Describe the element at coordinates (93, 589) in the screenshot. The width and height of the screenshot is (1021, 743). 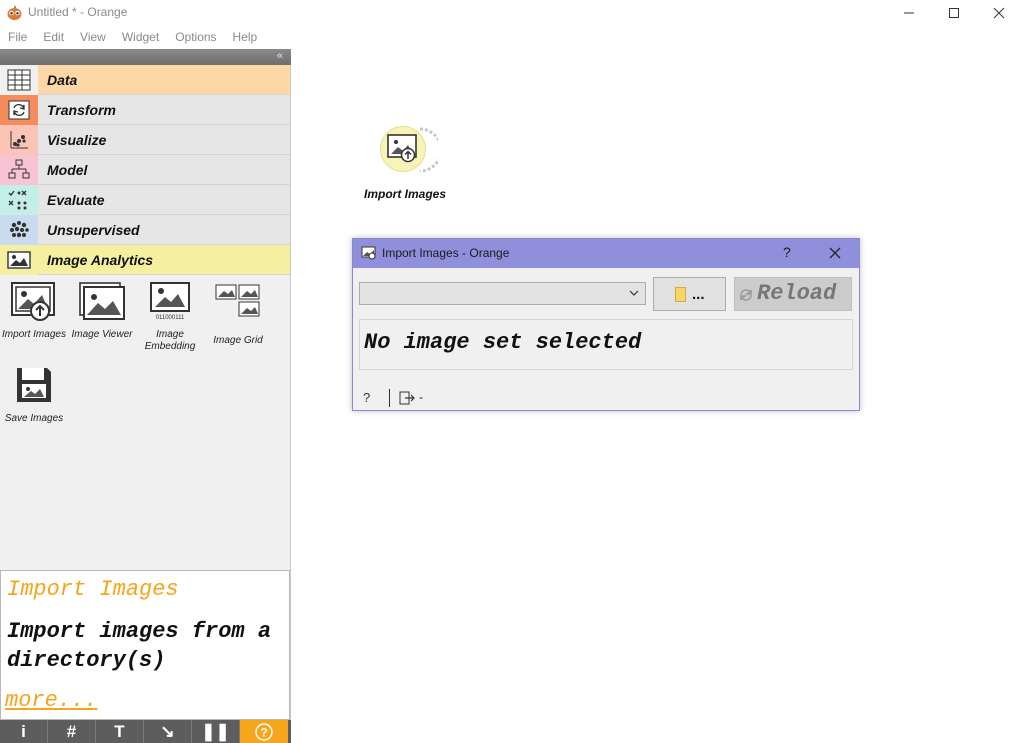
I see `description-title: Import Images` at that location.